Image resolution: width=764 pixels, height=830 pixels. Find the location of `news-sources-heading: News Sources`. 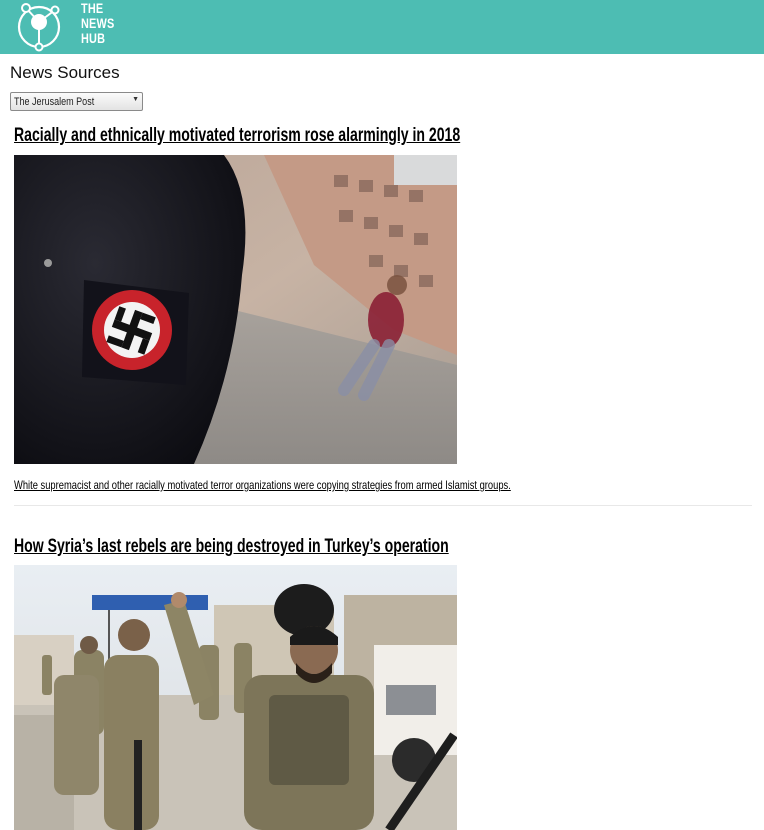

news-sources-heading: News Sources is located at coordinates (65, 72).